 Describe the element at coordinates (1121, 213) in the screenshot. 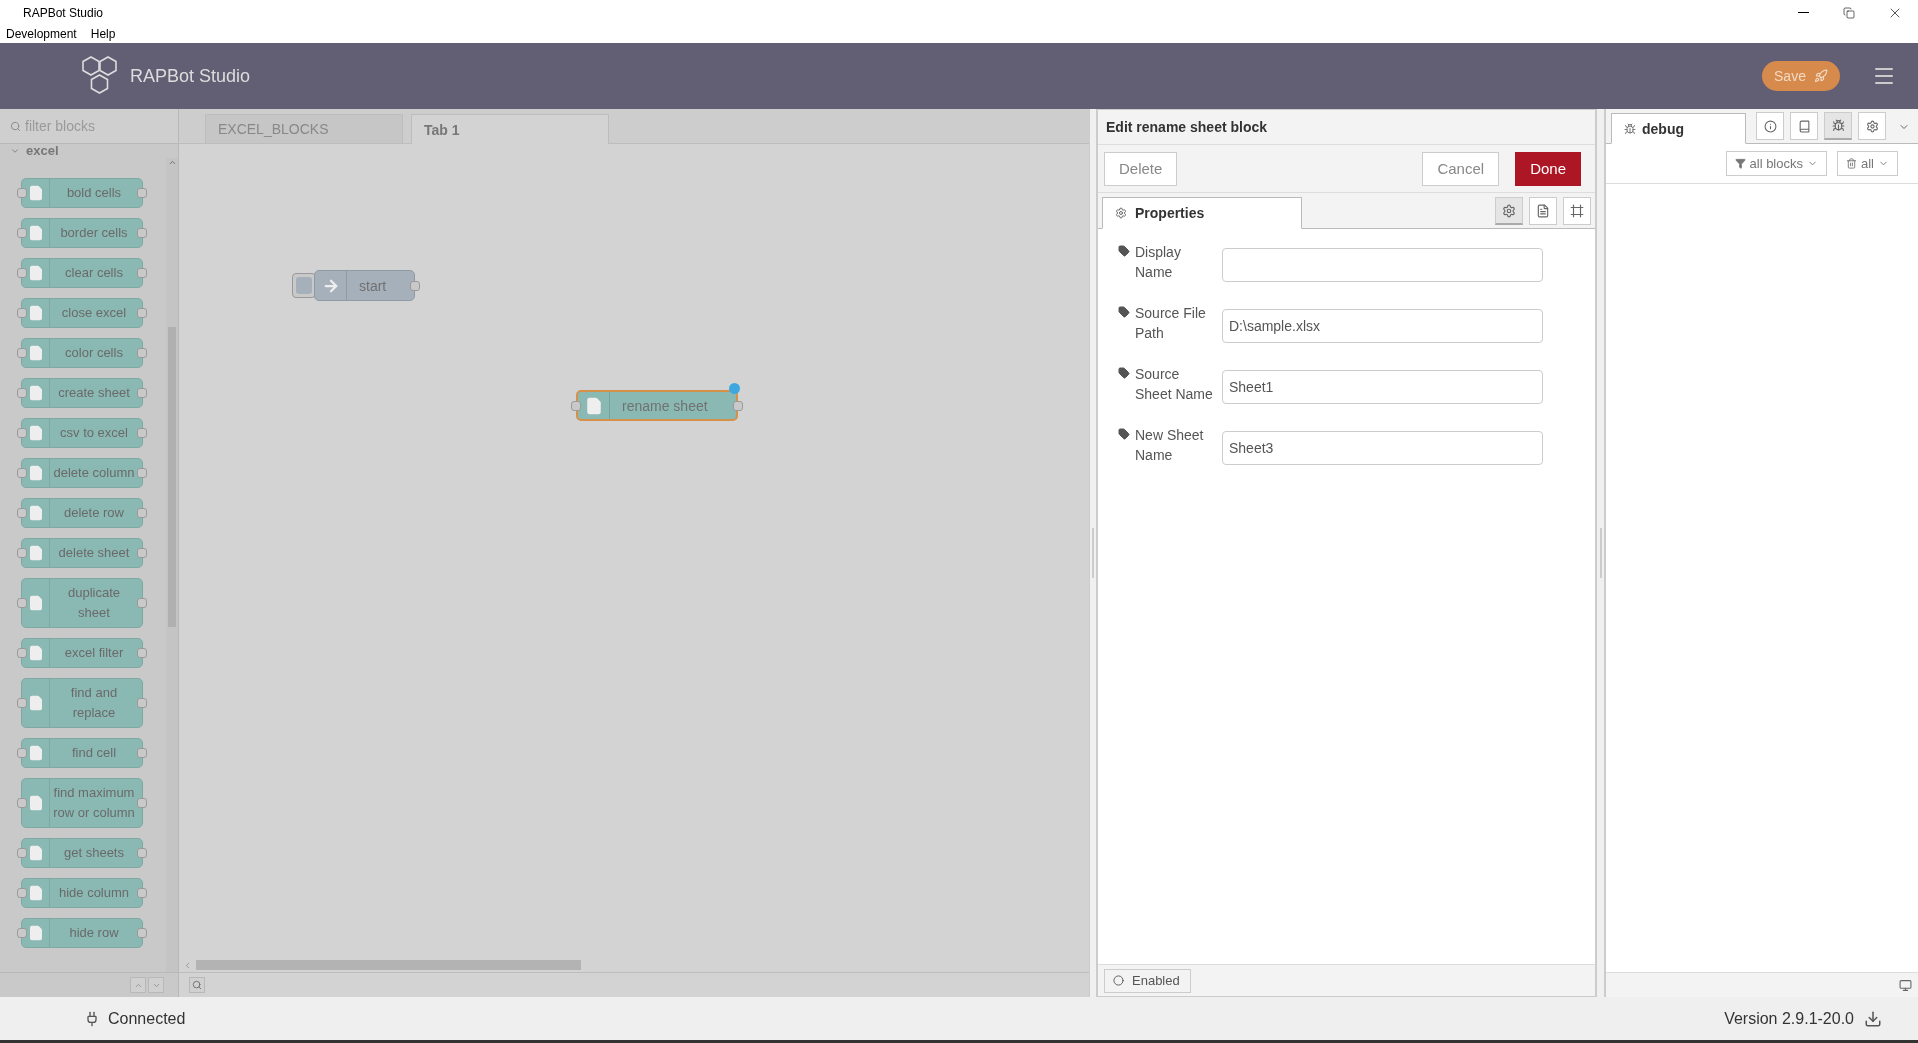

I see `gear-icon` at that location.